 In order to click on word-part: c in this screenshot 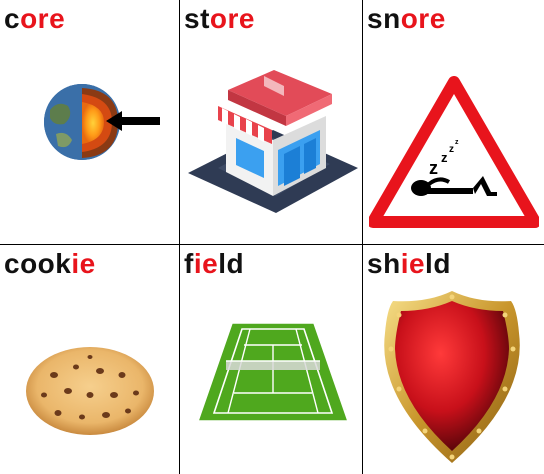, I will do `click(12, 18)`.